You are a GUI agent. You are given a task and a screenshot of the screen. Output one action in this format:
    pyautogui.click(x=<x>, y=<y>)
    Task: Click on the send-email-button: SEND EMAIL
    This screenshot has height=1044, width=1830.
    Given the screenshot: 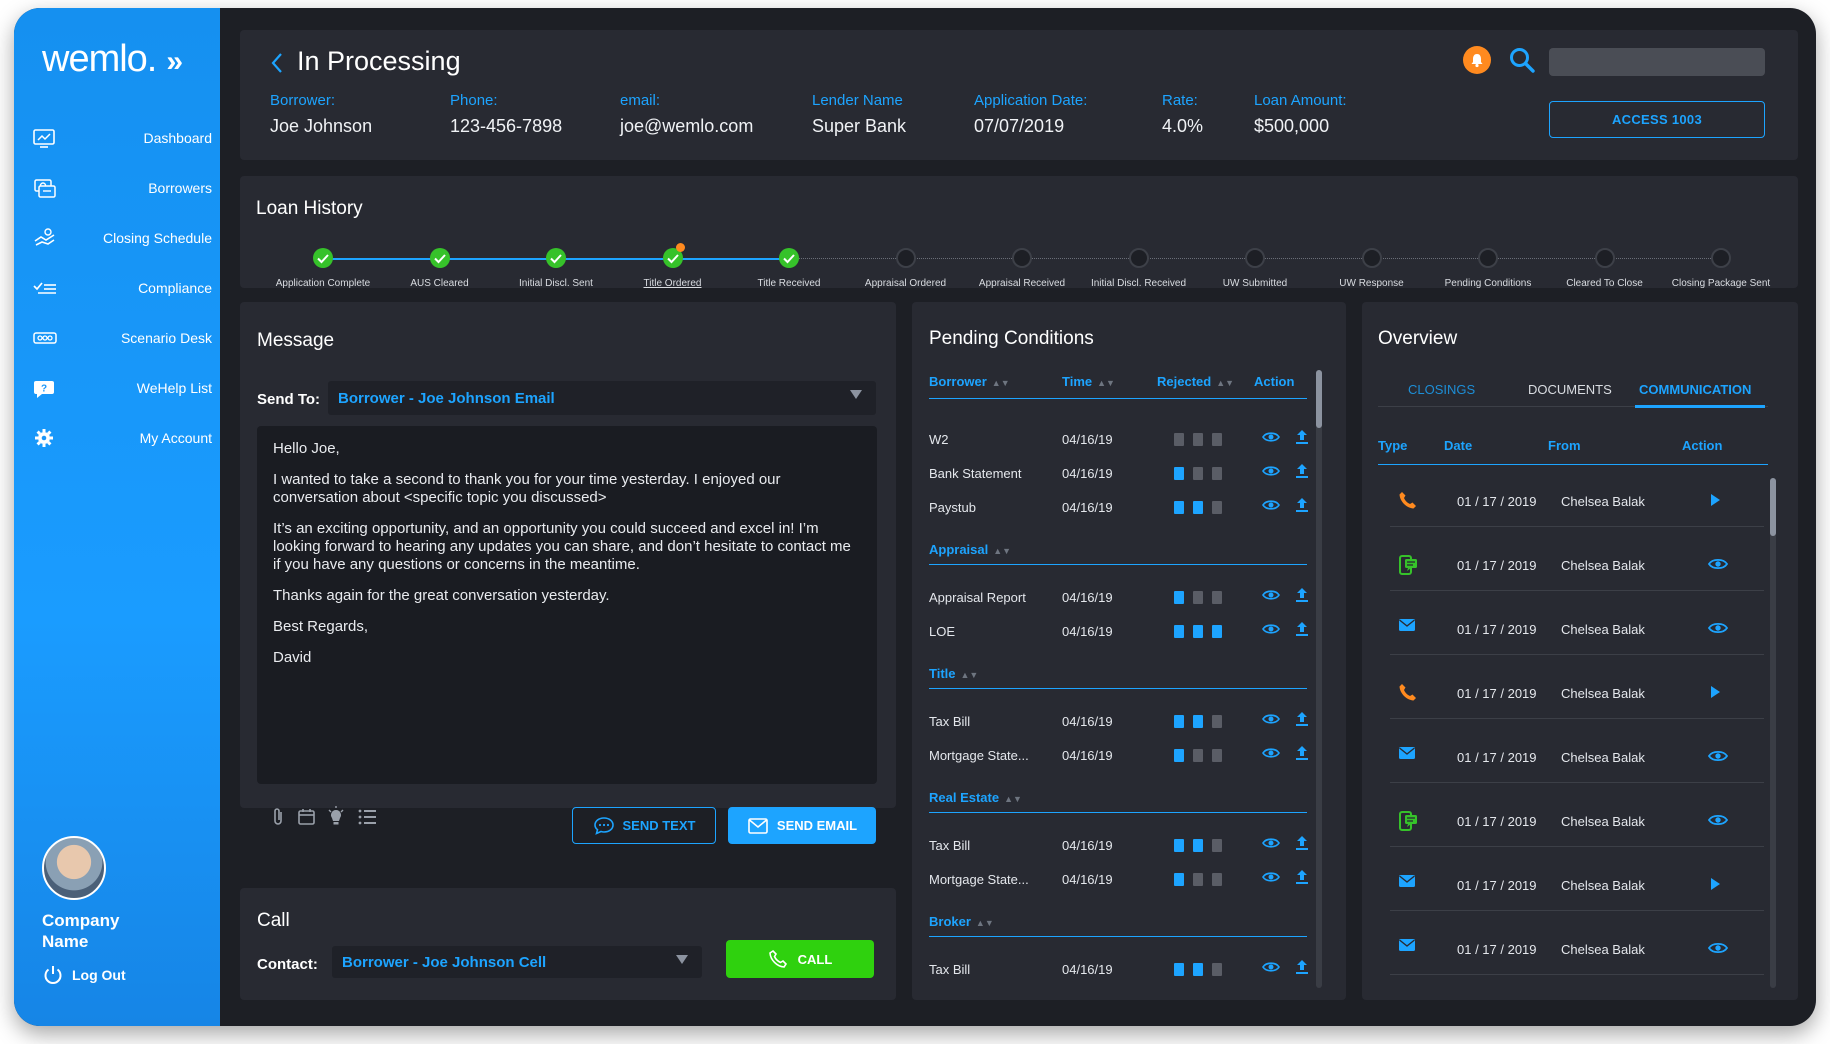 What is the action you would take?
    pyautogui.click(x=802, y=825)
    